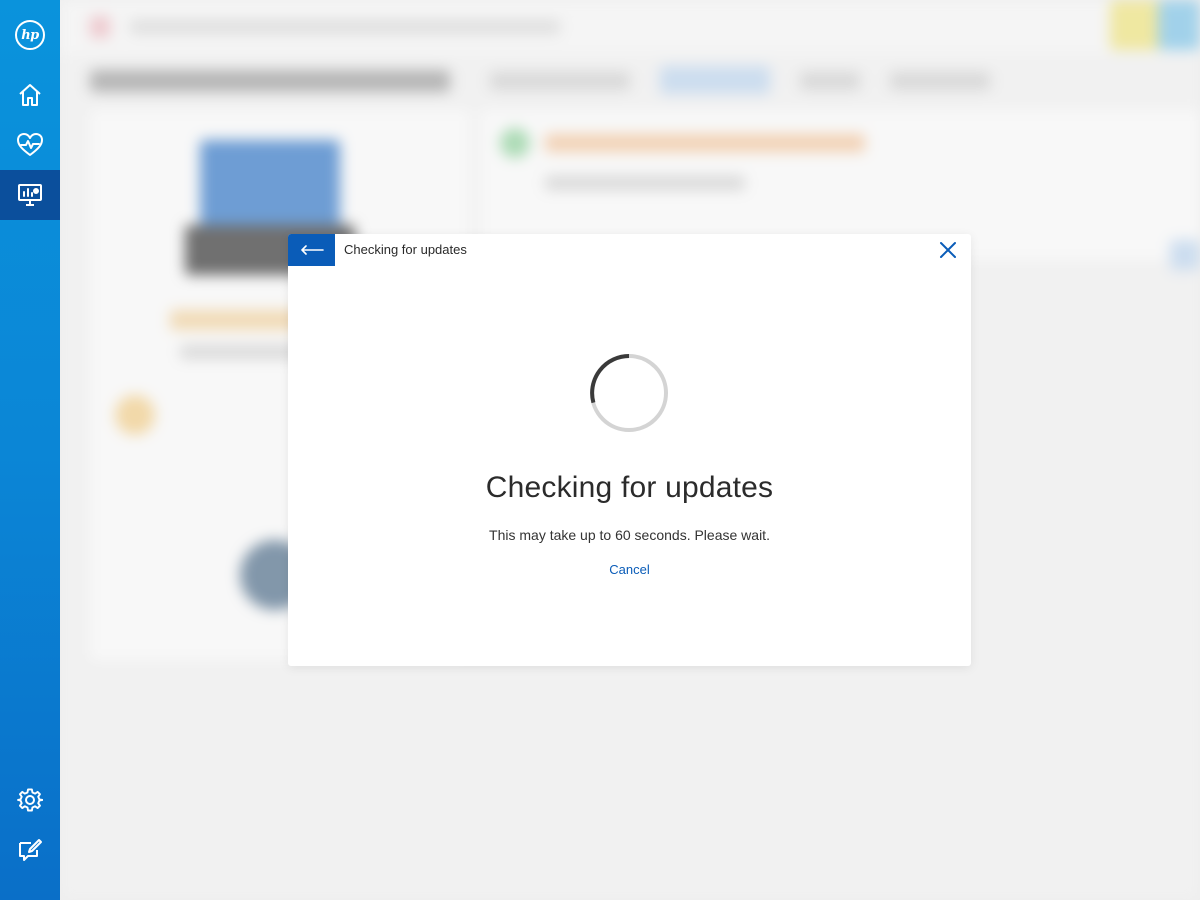 The width and height of the screenshot is (1200, 900). I want to click on dialog-title: Checking for updates, so click(629, 487).